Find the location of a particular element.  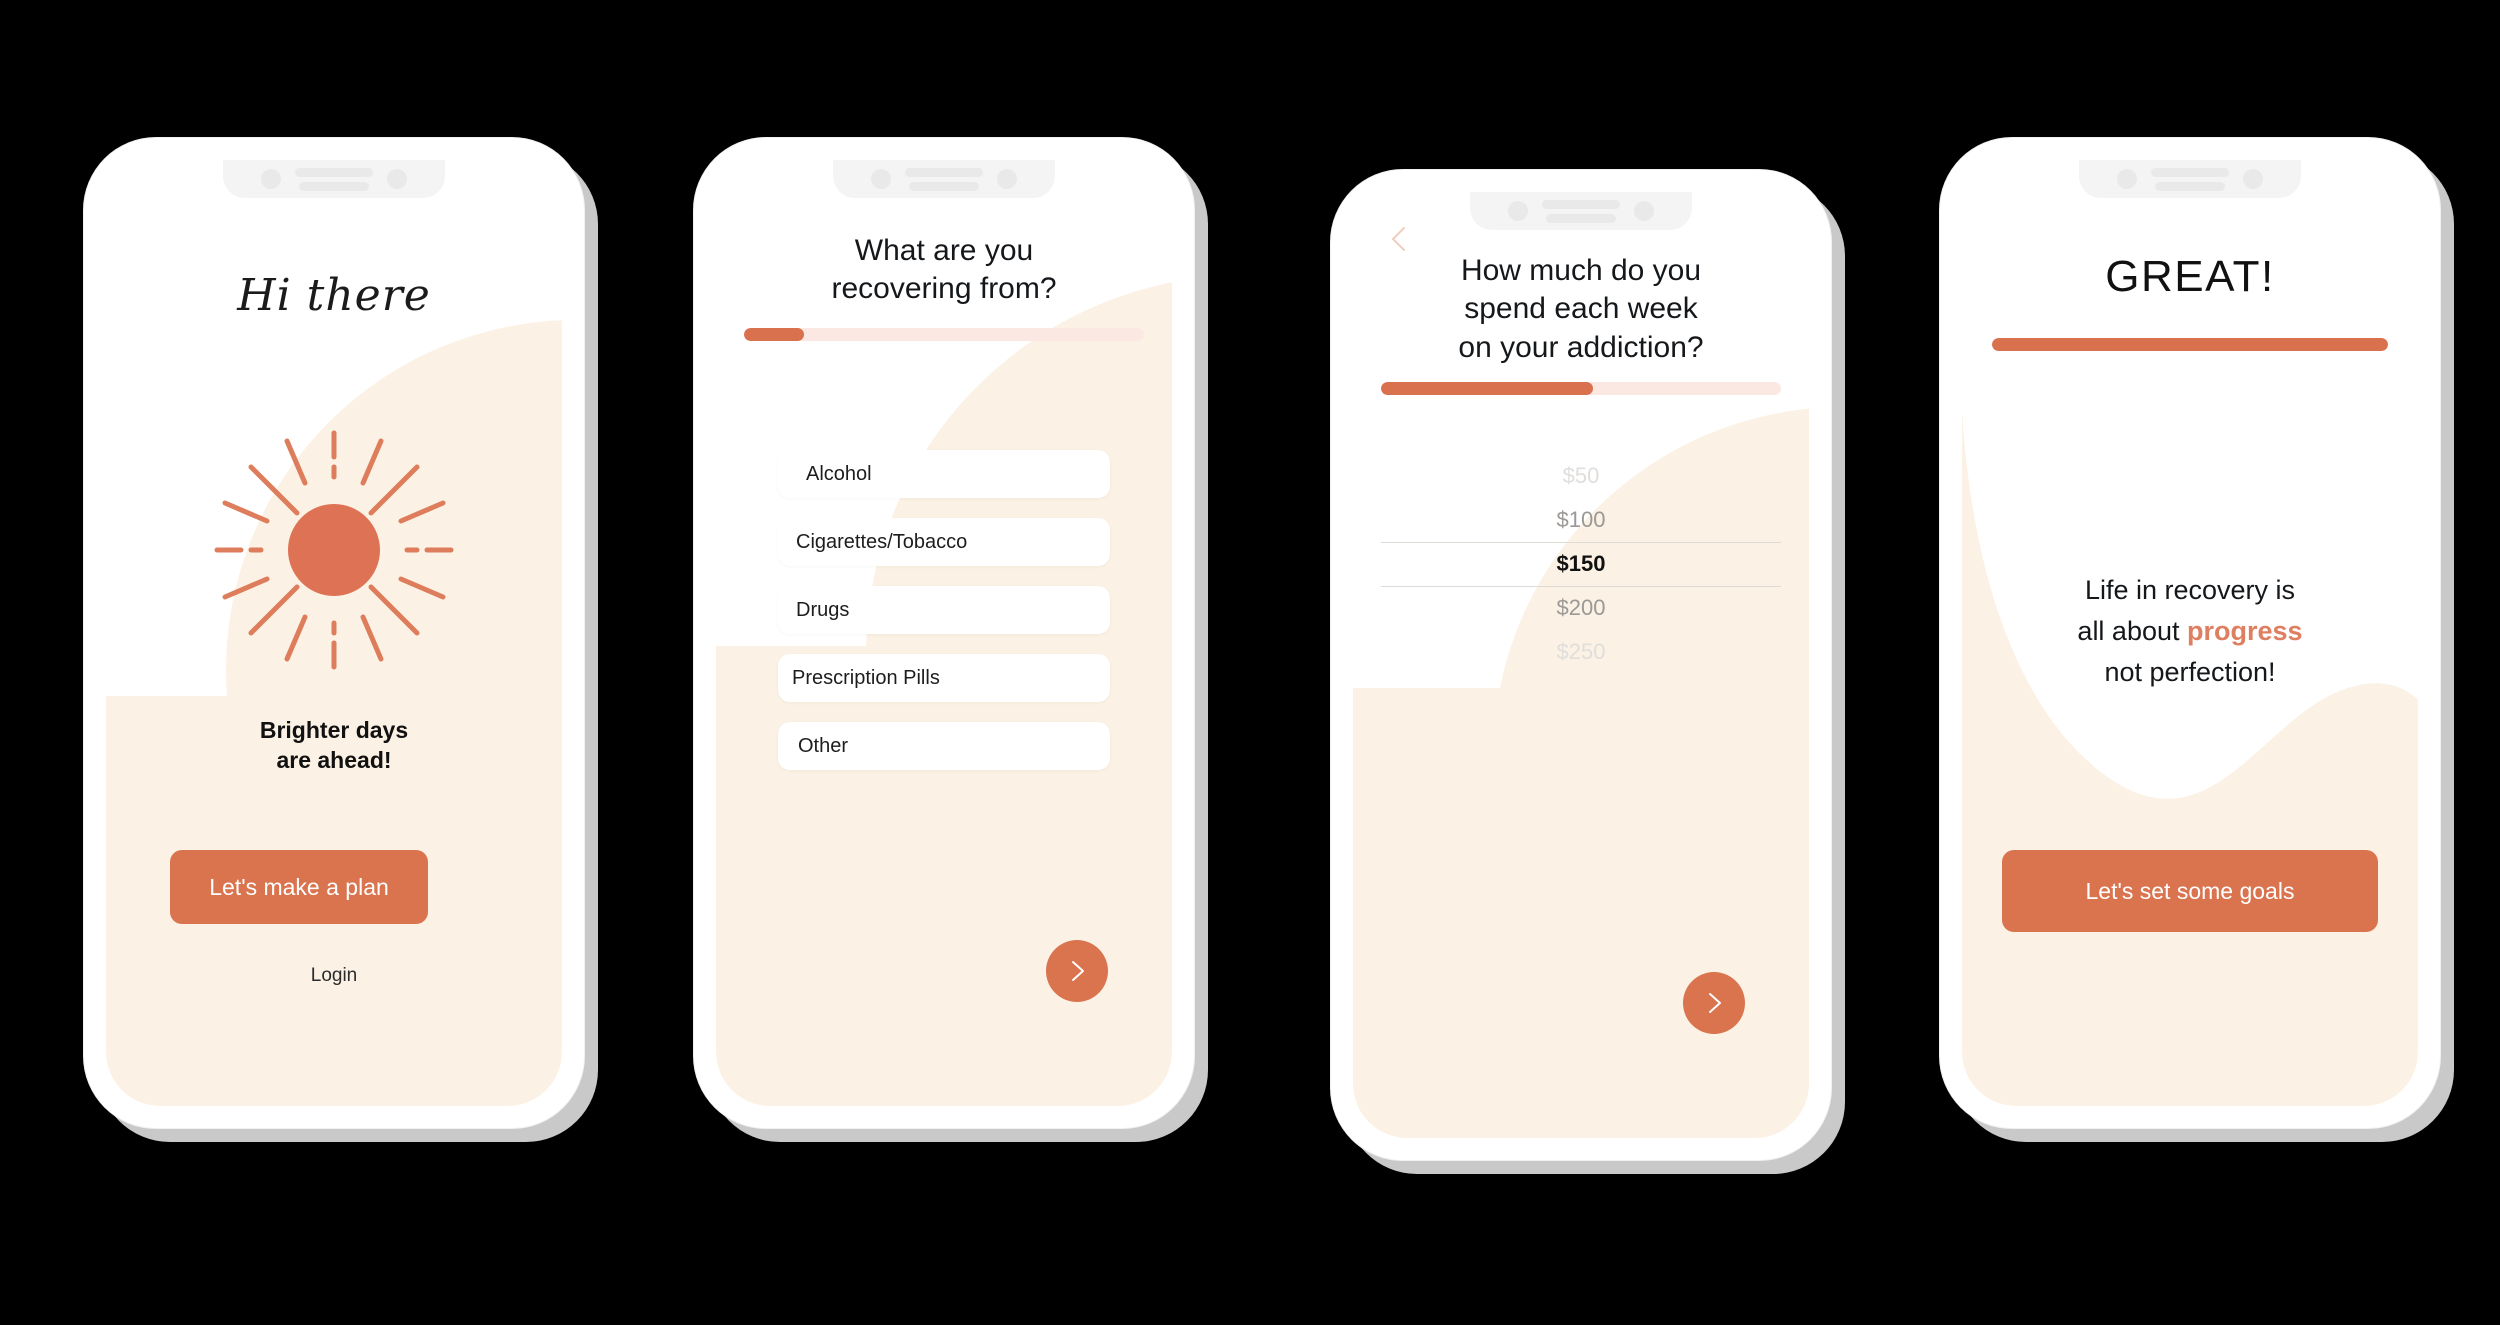

question-line-1: How much do you is located at coordinates (1581, 270).